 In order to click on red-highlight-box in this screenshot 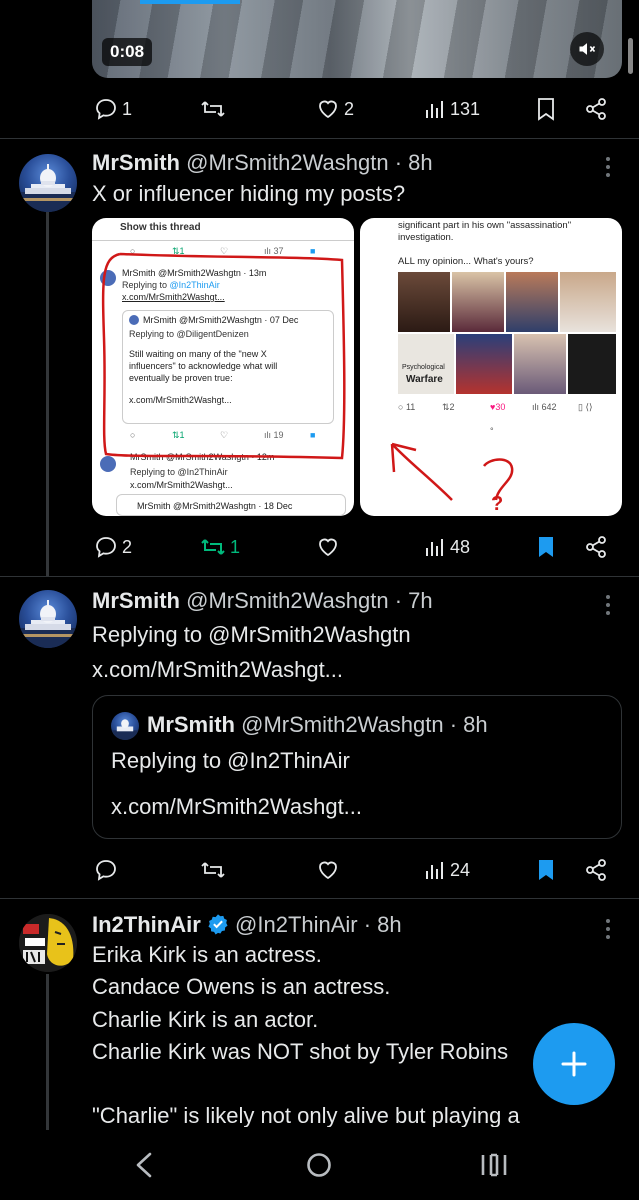, I will do `click(223, 356)`.